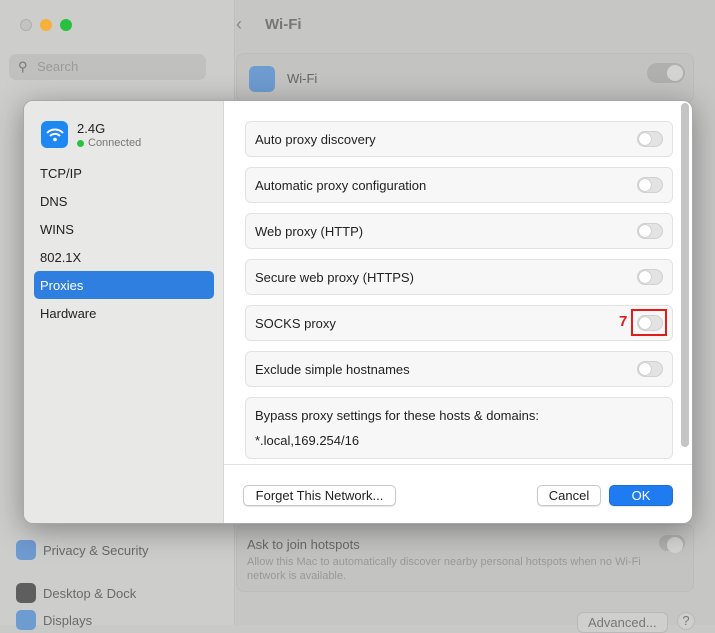 The image size is (715, 633). Describe the element at coordinates (459, 139) in the screenshot. I see `proxy-row-auto-discovery: Auto proxy discovery` at that location.